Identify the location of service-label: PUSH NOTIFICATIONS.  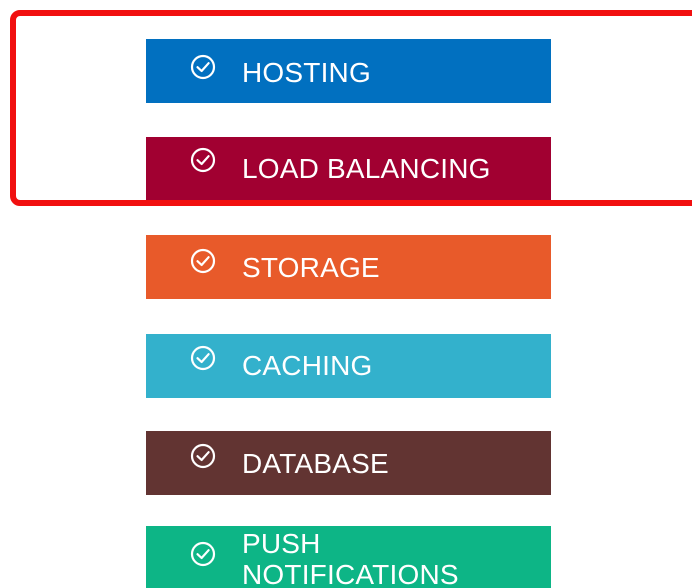
(350, 558).